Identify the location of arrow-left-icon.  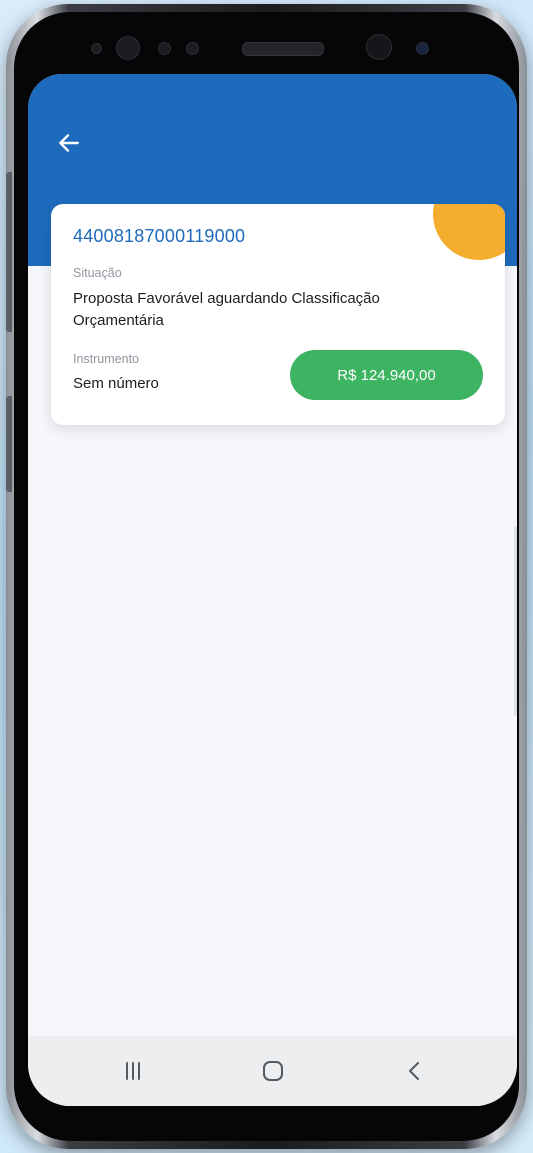
(69, 143).